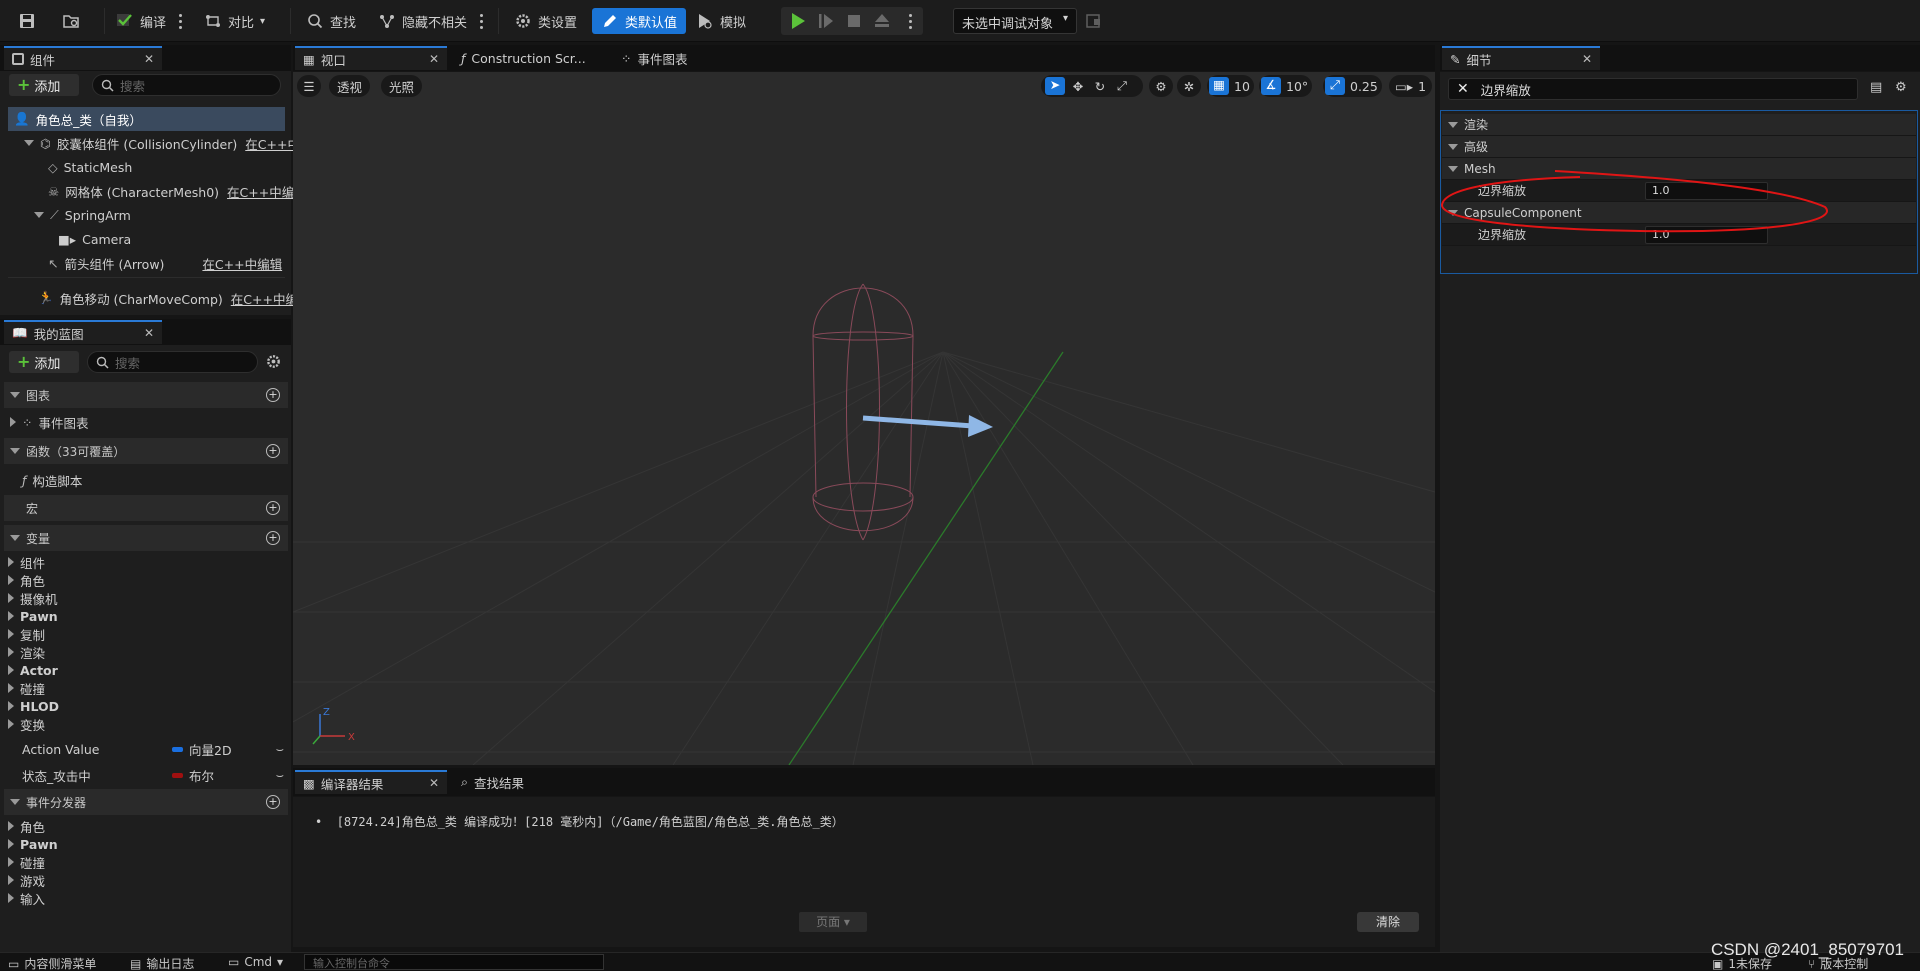 Image resolution: width=1920 pixels, height=971 pixels. Describe the element at coordinates (44, 362) in the screenshot. I see `add-blueprint-item-button: + 添加` at that location.